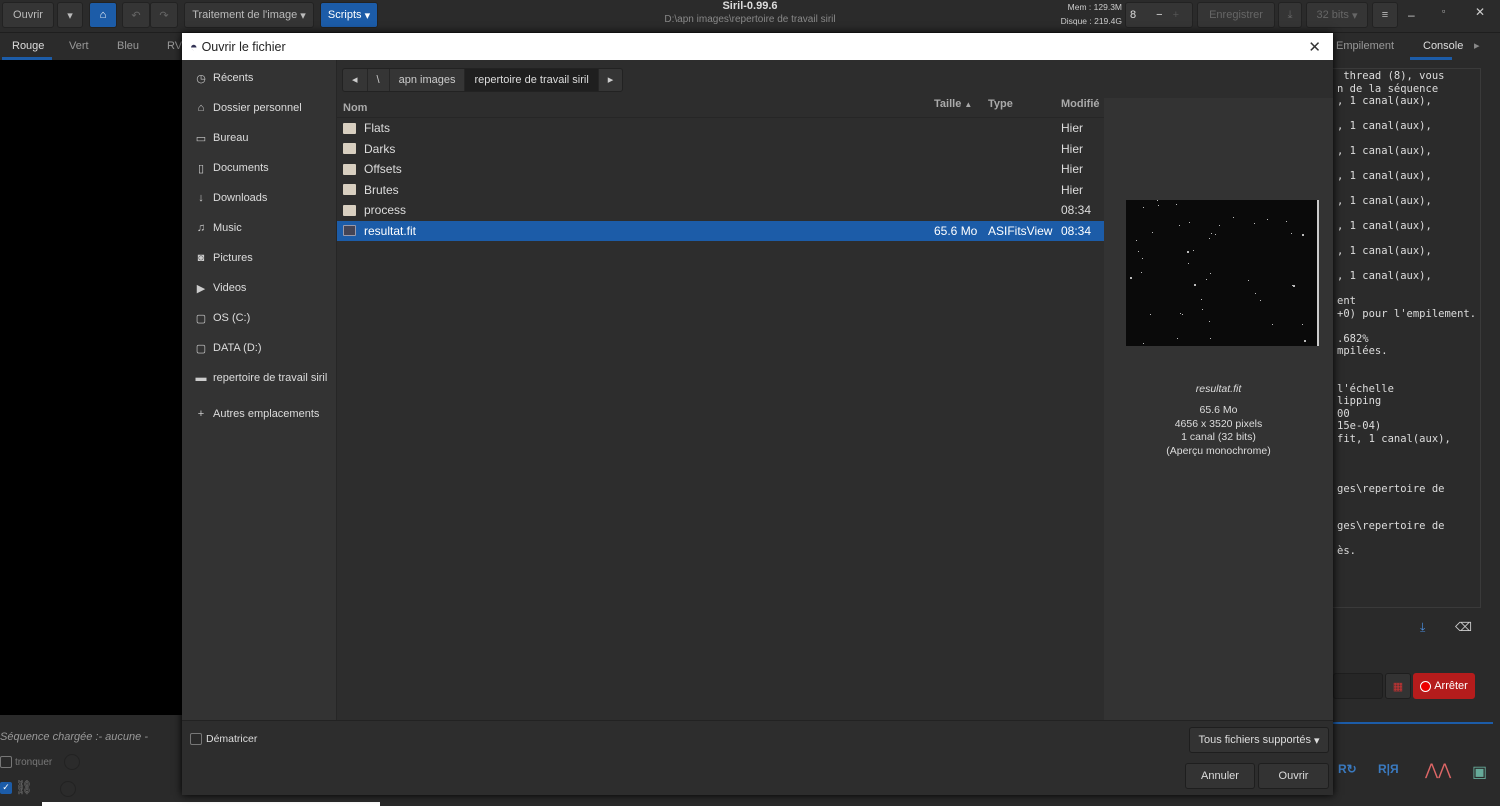 The image size is (1500, 806). I want to click on place-data-d-: ▢ DATA (D:), so click(228, 348).